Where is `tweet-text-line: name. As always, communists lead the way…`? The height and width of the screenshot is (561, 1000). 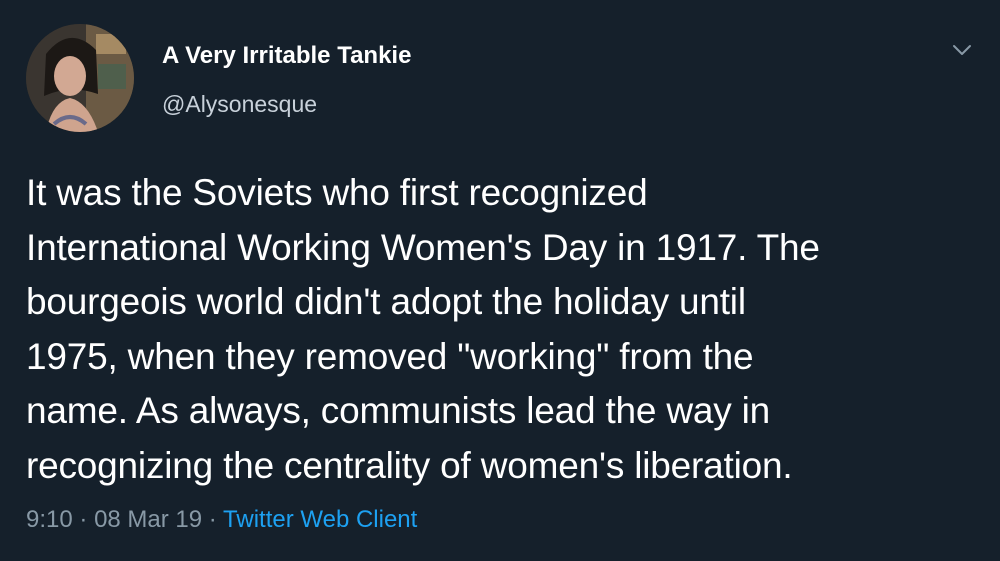
tweet-text-line: name. As always, communists lead the way… is located at coordinates (398, 410).